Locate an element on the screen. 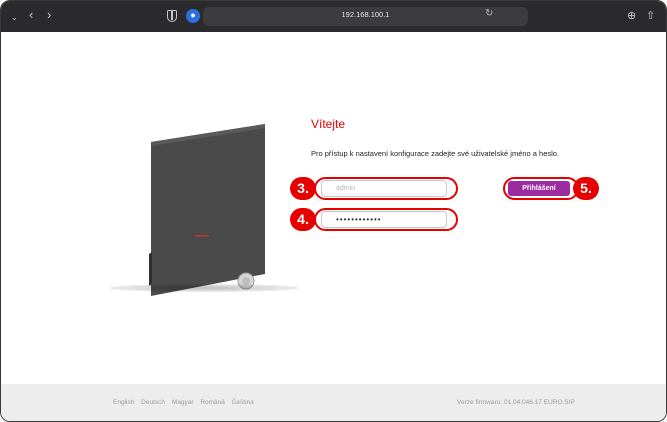  username-highlight is located at coordinates (386, 188).